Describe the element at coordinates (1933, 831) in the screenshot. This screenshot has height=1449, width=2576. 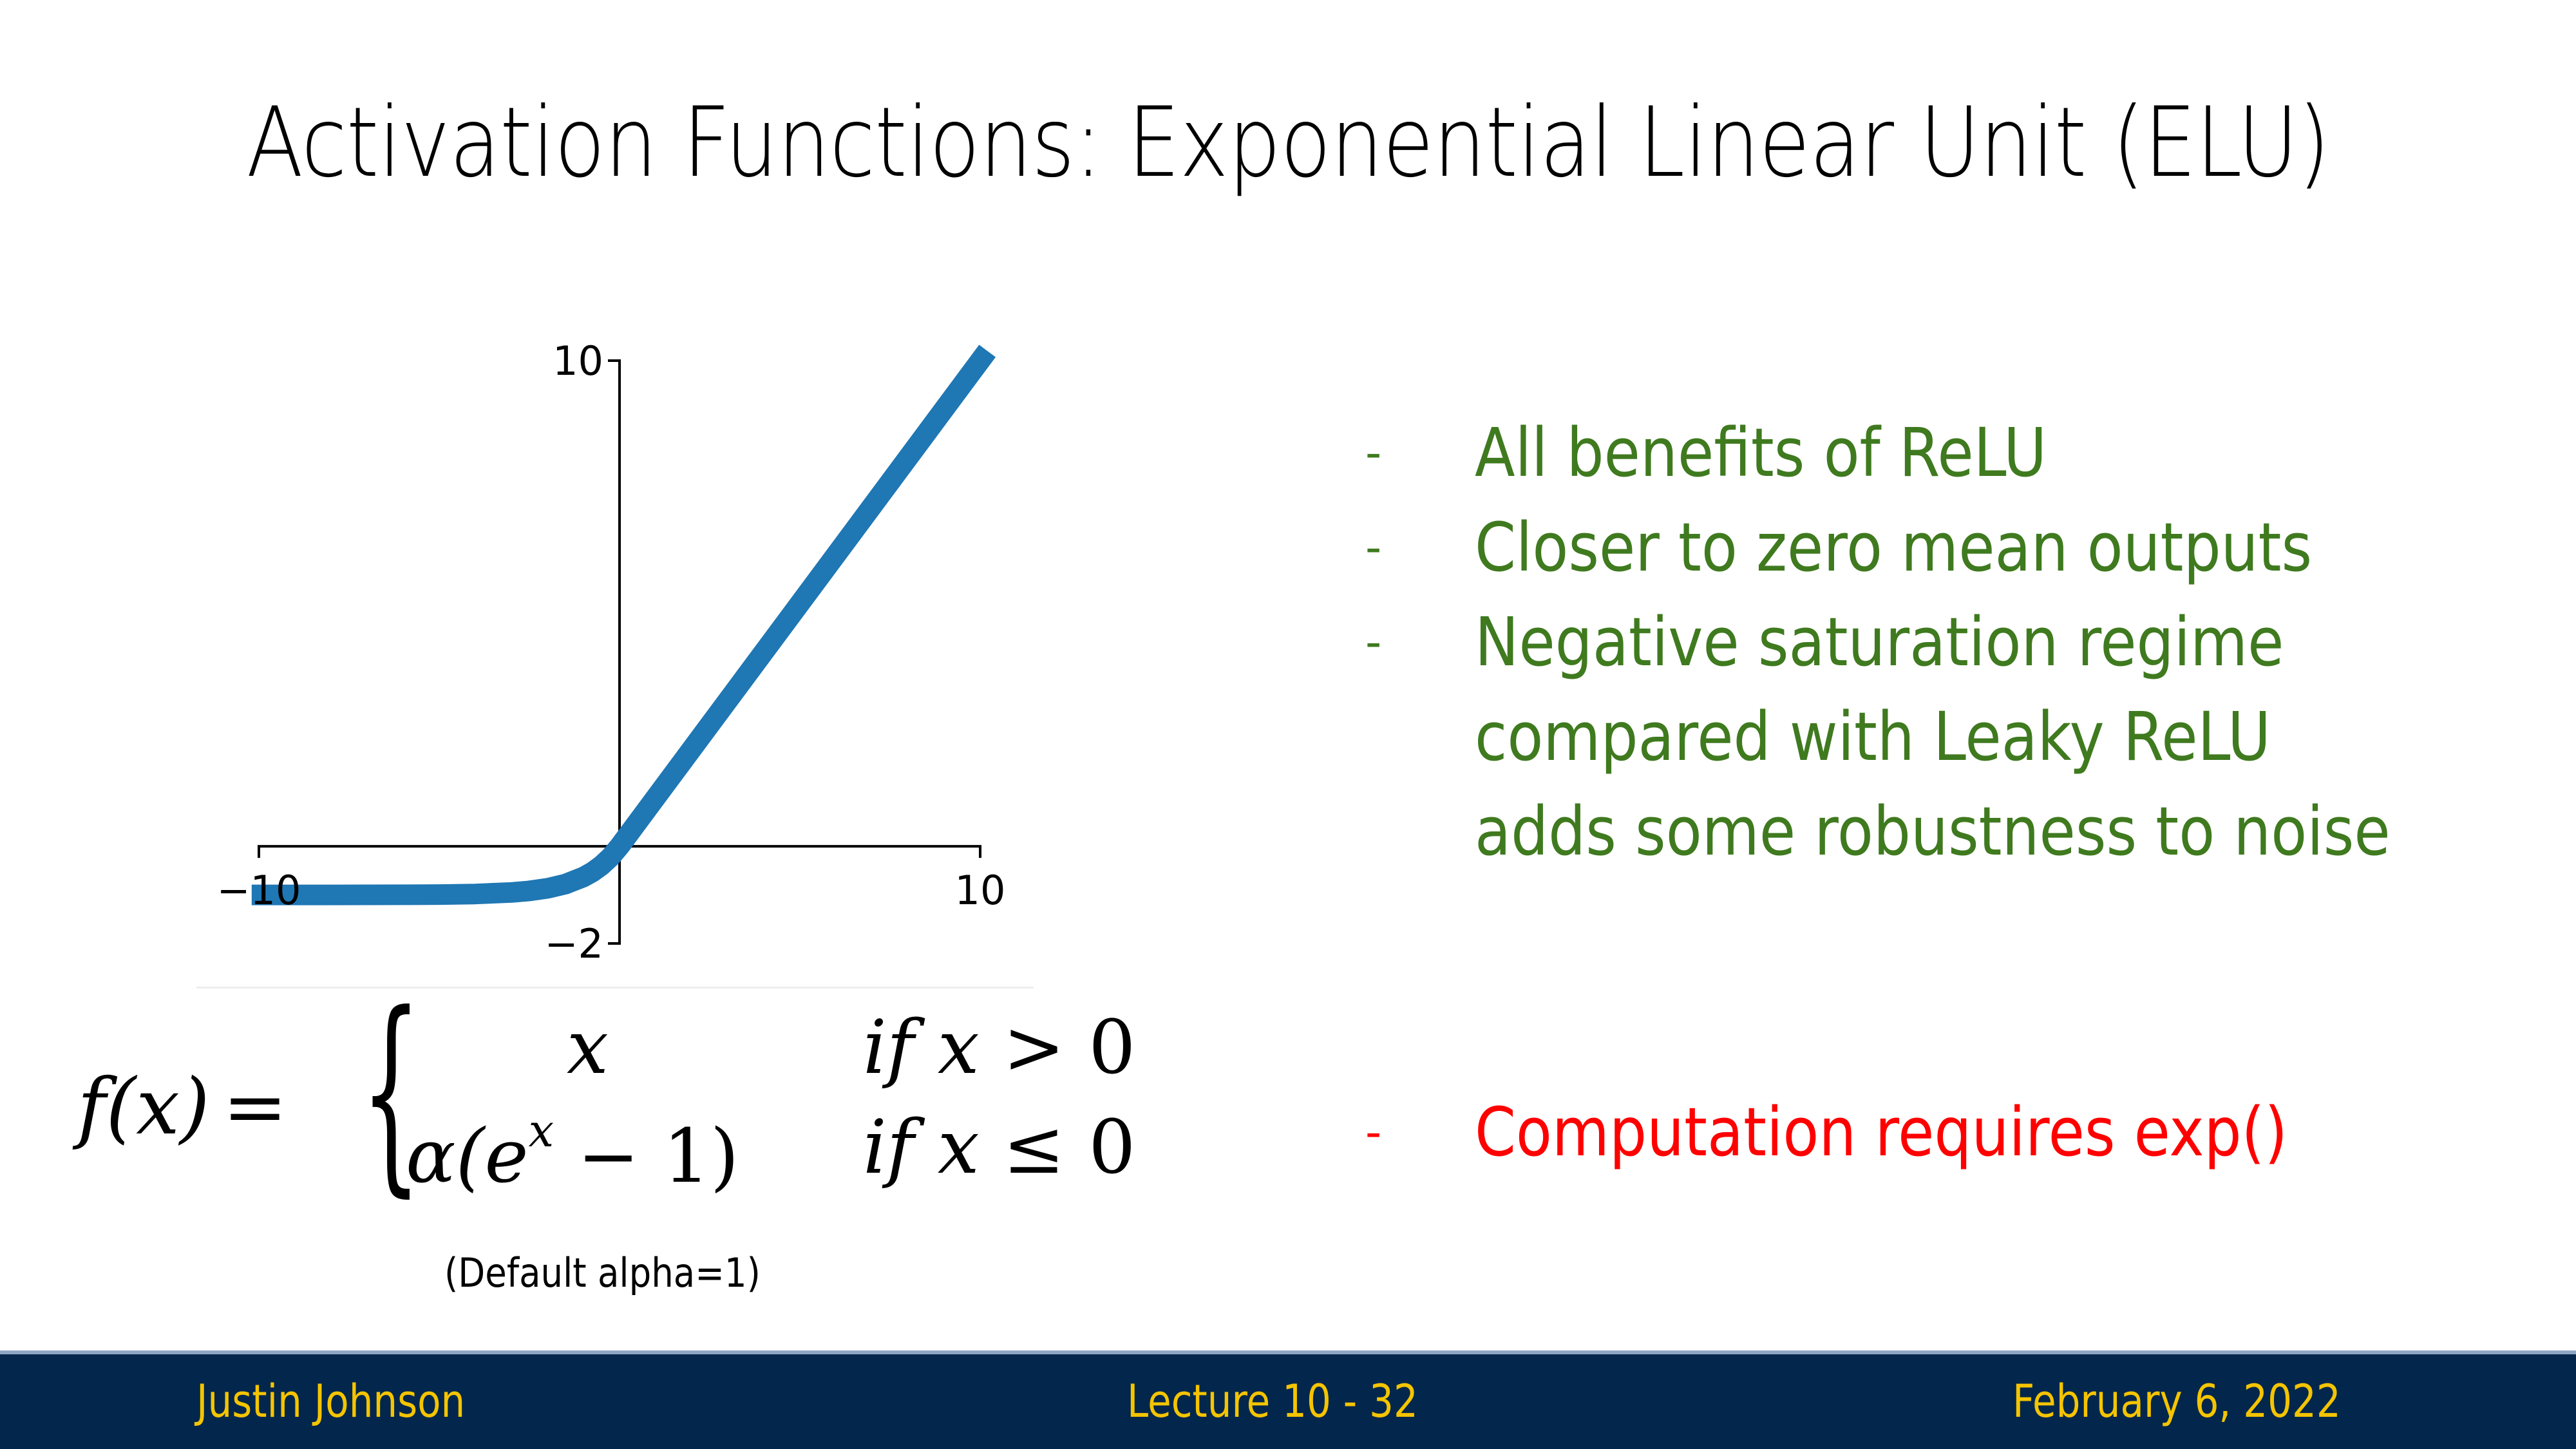
I see `bullet-text: adds some robustness to noise` at that location.